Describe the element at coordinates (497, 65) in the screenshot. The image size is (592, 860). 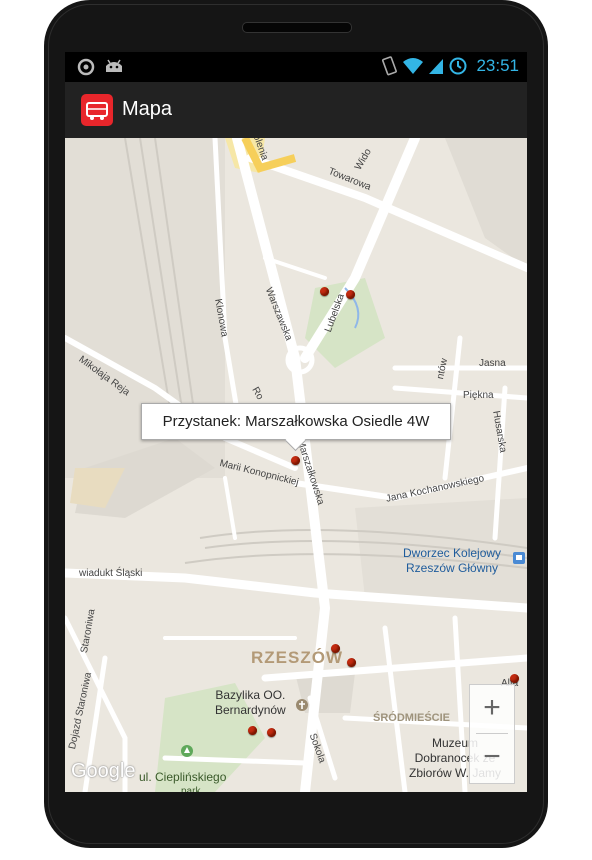
I see `status-clock: 23:51` at that location.